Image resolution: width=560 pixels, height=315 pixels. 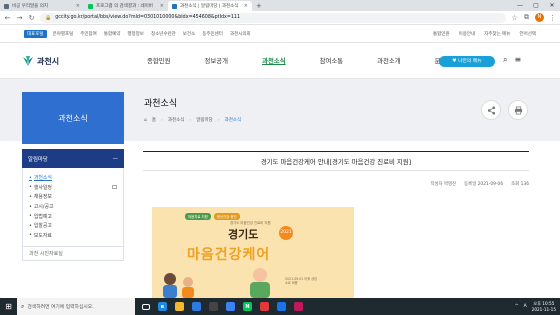 What do you see at coordinates (112, 34) in the screenshot?
I see `util-link: 통합예약` at bounding box center [112, 34].